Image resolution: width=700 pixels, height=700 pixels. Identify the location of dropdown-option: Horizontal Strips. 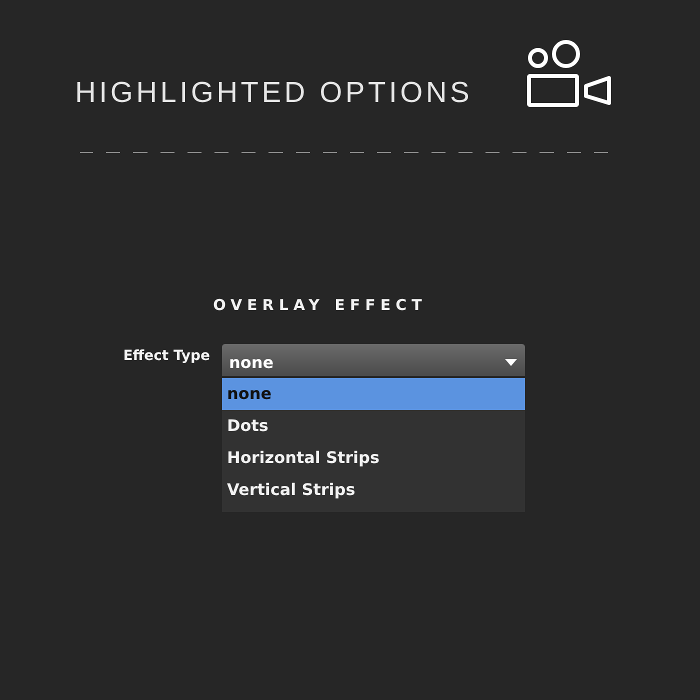
(373, 458).